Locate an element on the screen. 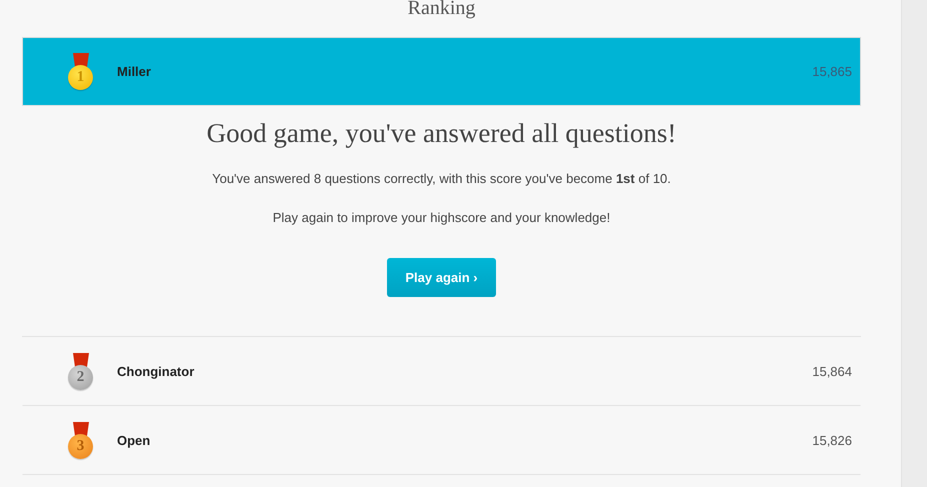 This screenshot has width=927, height=487. medal-icon: 1 is located at coordinates (80, 77).